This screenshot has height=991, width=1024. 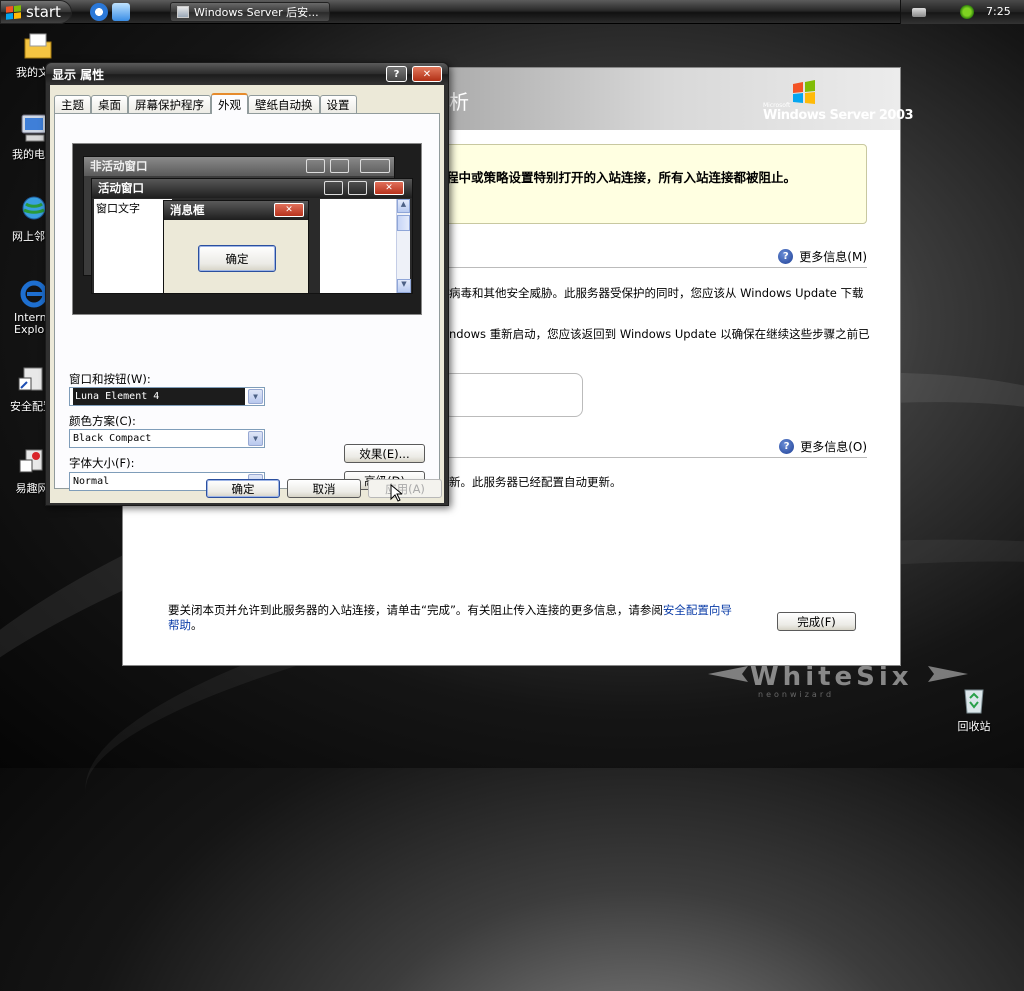 I want to click on question-icon: ?, so click(x=396, y=74).